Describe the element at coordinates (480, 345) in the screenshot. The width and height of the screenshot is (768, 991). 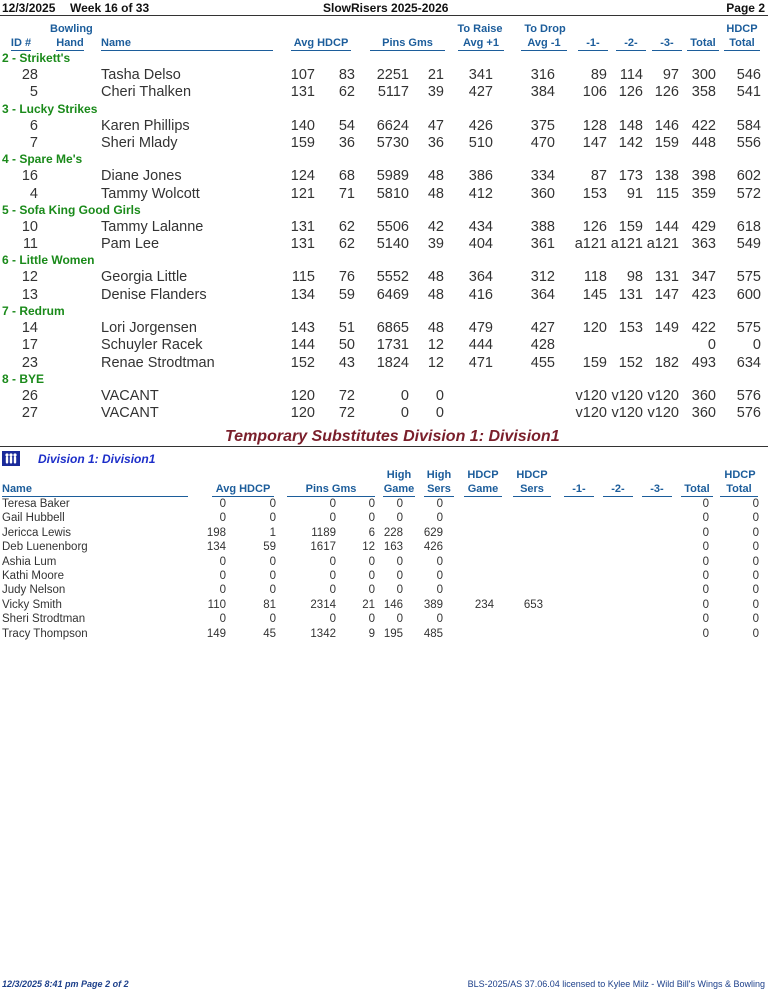
I see `bowler-raise: 444` at that location.